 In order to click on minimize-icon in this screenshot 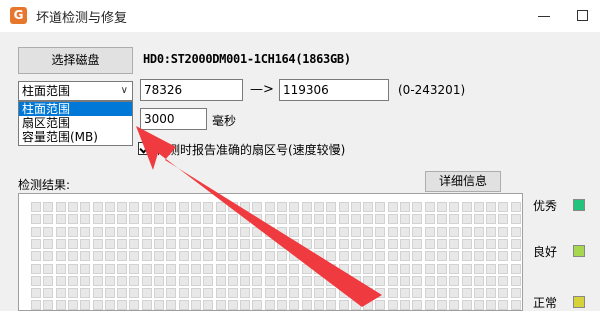, I will do `click(544, 16)`.